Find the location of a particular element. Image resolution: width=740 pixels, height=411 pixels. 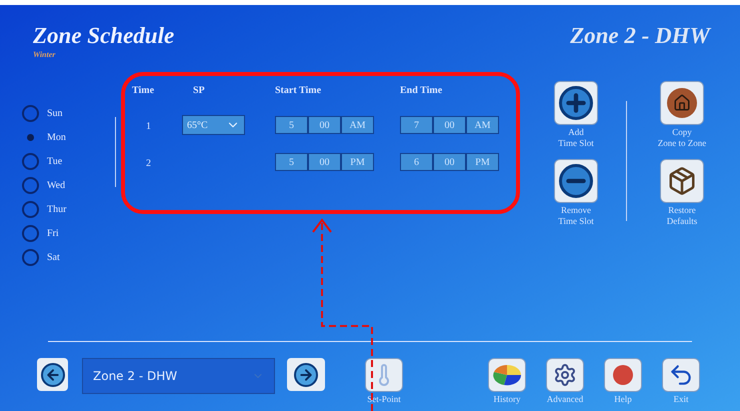

day-radio: Fri is located at coordinates (68, 233).